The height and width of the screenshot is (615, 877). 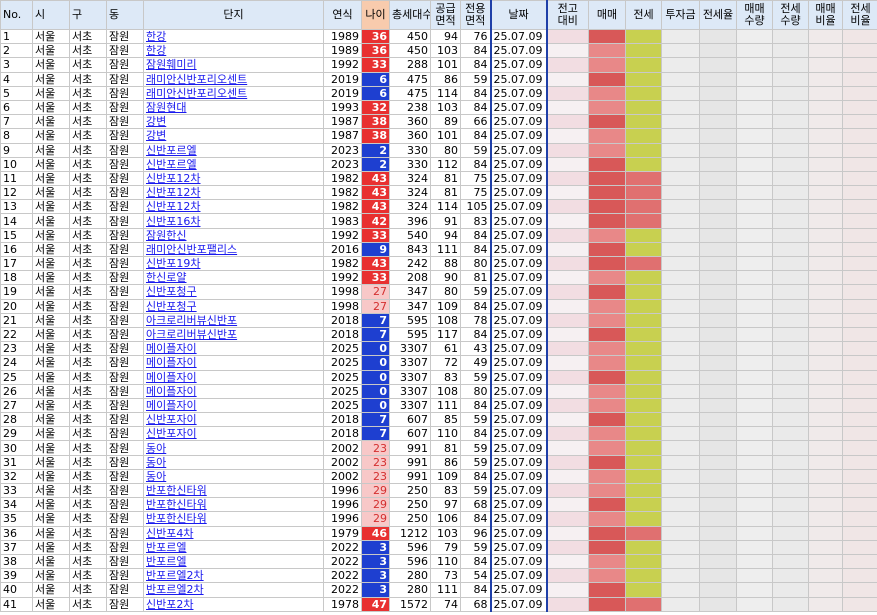 What do you see at coordinates (233, 278) in the screenshot?
I see `complex-link: 한신로얄` at bounding box center [233, 278].